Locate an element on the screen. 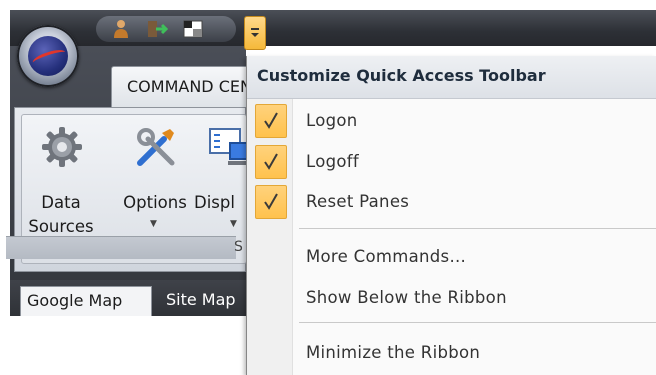 The width and height of the screenshot is (656, 375). ribbon-group-label-bar: S is located at coordinates (124, 247).